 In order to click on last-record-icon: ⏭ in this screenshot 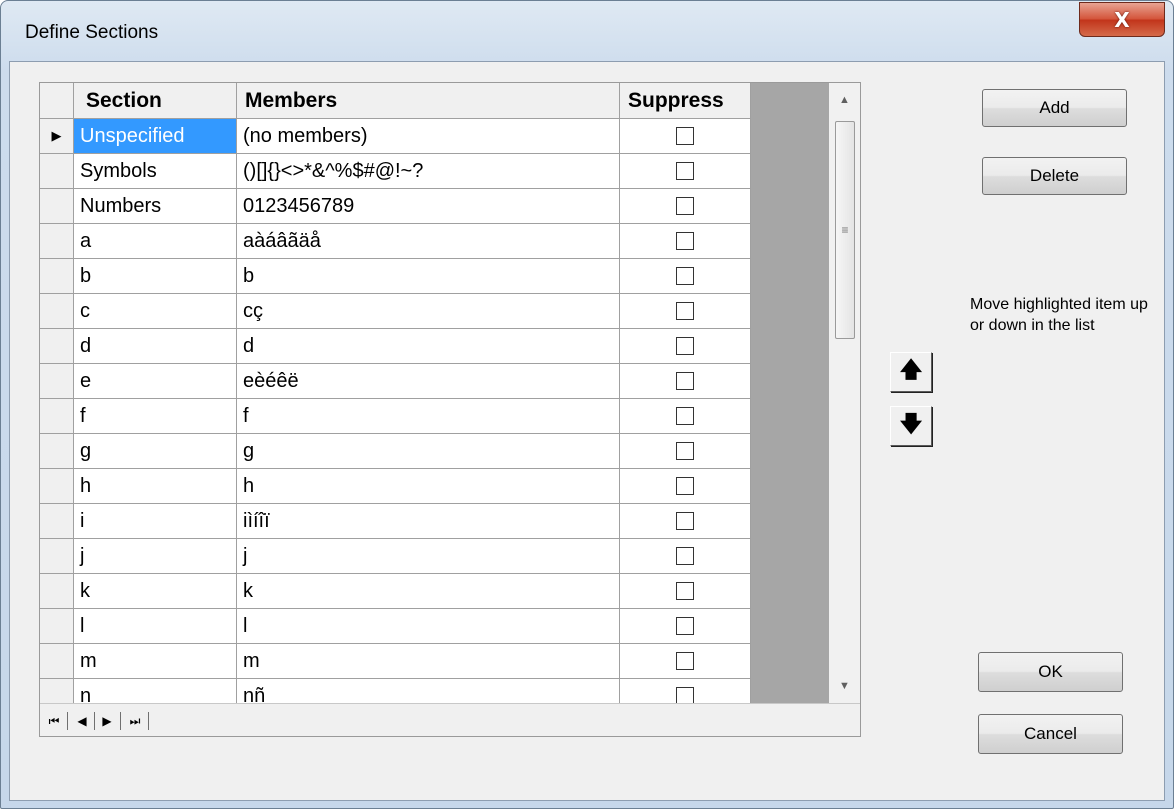, I will do `click(135, 721)`.